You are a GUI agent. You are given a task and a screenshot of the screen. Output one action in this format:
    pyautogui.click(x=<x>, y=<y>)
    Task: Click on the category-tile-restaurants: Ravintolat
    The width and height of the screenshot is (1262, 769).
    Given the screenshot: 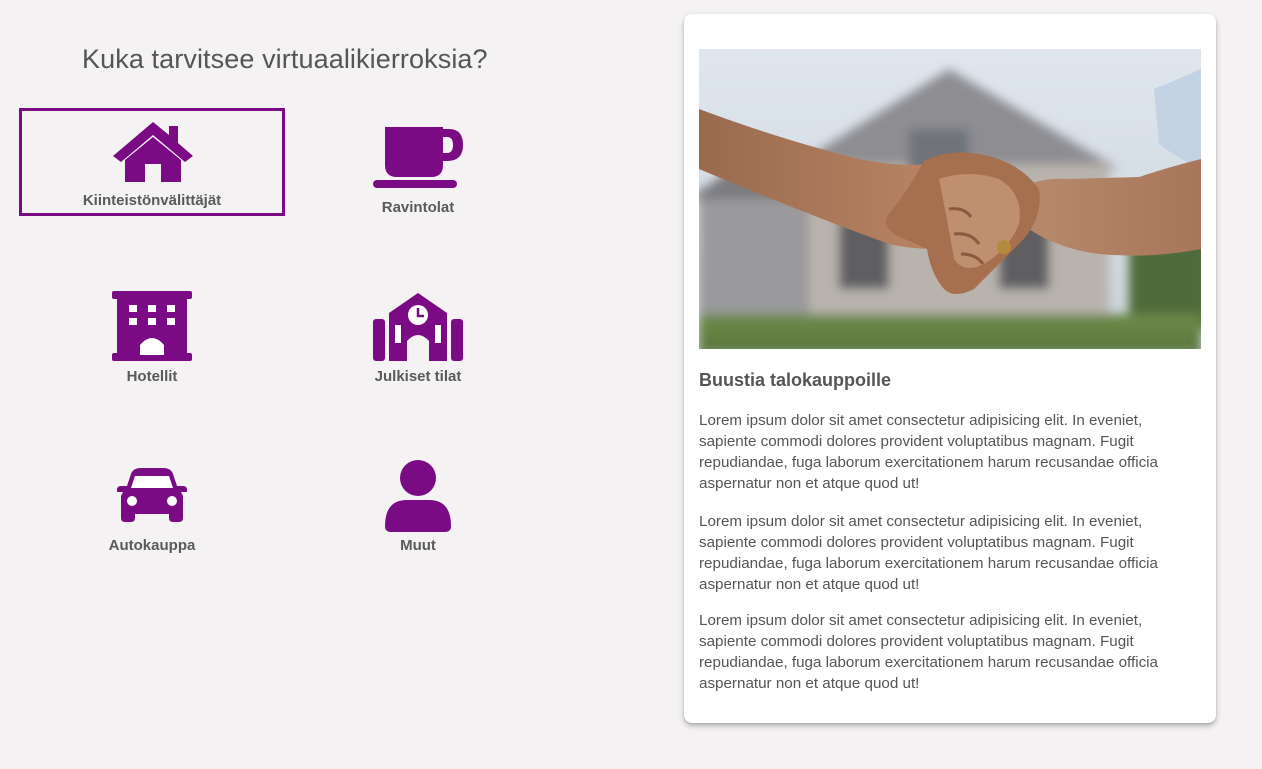 What is the action you would take?
    pyautogui.click(x=418, y=162)
    